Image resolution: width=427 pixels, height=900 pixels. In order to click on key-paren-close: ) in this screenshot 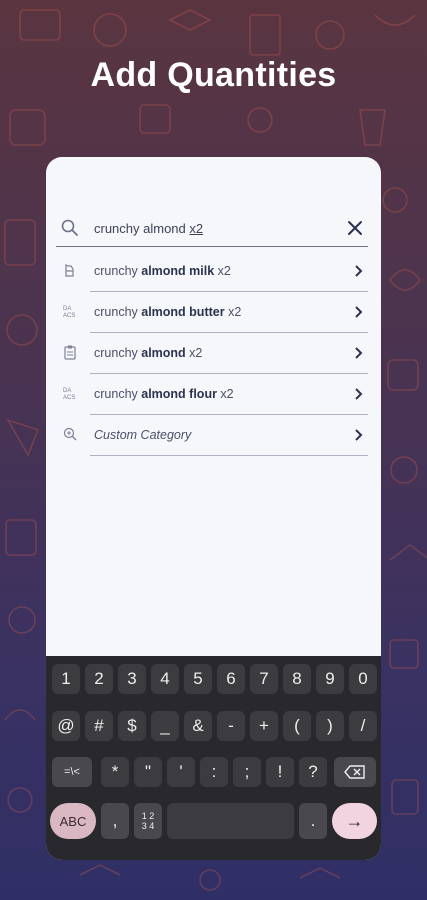, I will do `click(330, 726)`.